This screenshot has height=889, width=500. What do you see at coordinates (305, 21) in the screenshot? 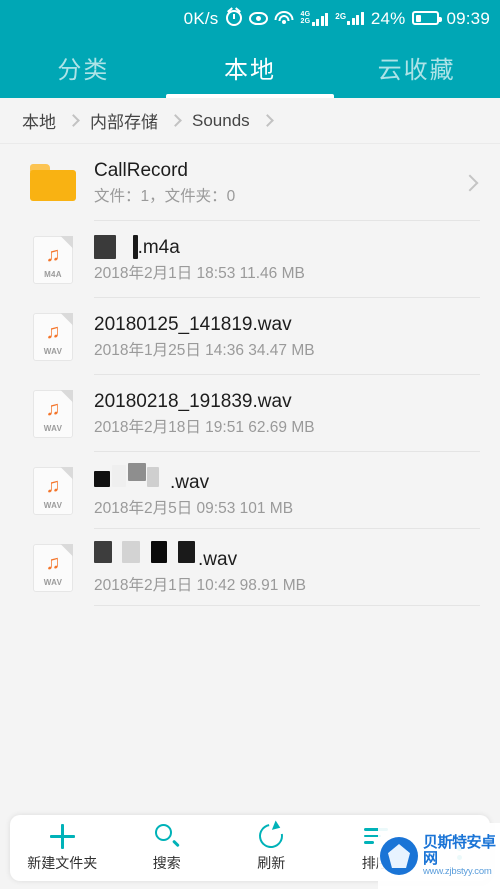
I see `net-label-bottom: 2G` at bounding box center [305, 21].